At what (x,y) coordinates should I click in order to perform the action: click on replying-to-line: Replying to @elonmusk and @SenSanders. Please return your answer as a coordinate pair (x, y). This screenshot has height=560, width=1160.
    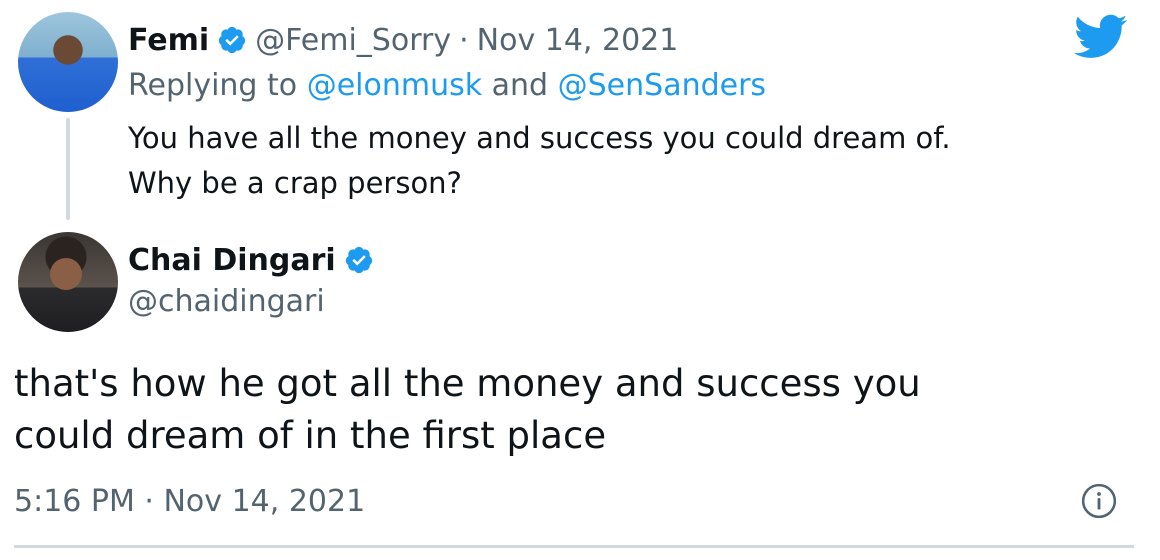
    Looking at the image, I should click on (447, 86).